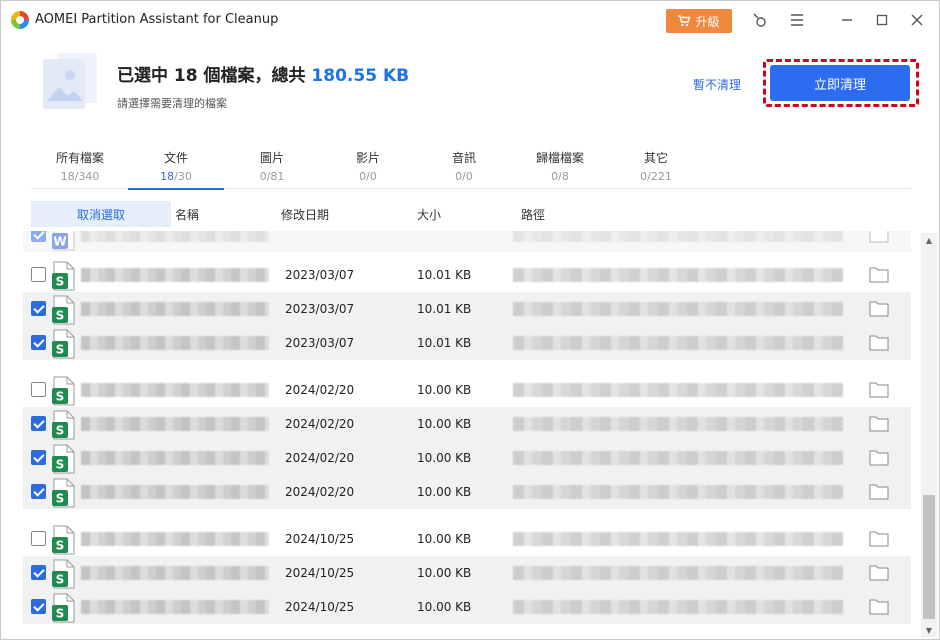 Image resolution: width=940 pixels, height=640 pixels. Describe the element at coordinates (533, 214) in the screenshot. I see `column-path: 路徑` at that location.